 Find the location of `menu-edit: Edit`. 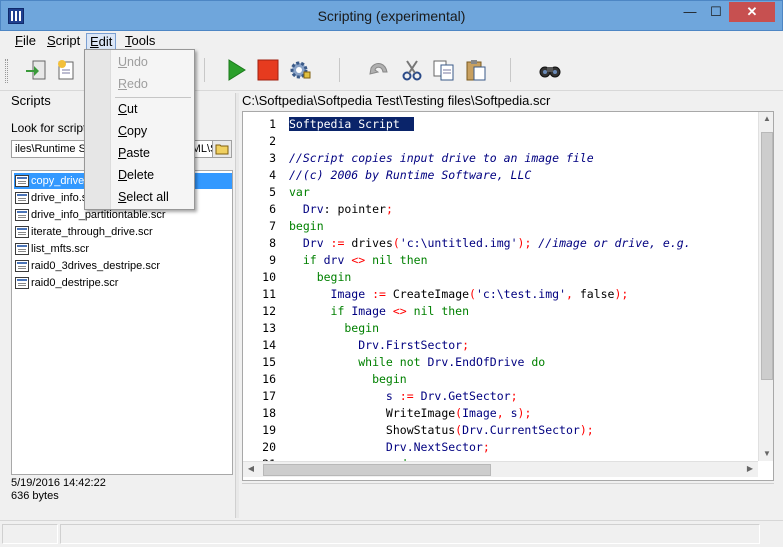

menu-edit: Edit is located at coordinates (101, 41).